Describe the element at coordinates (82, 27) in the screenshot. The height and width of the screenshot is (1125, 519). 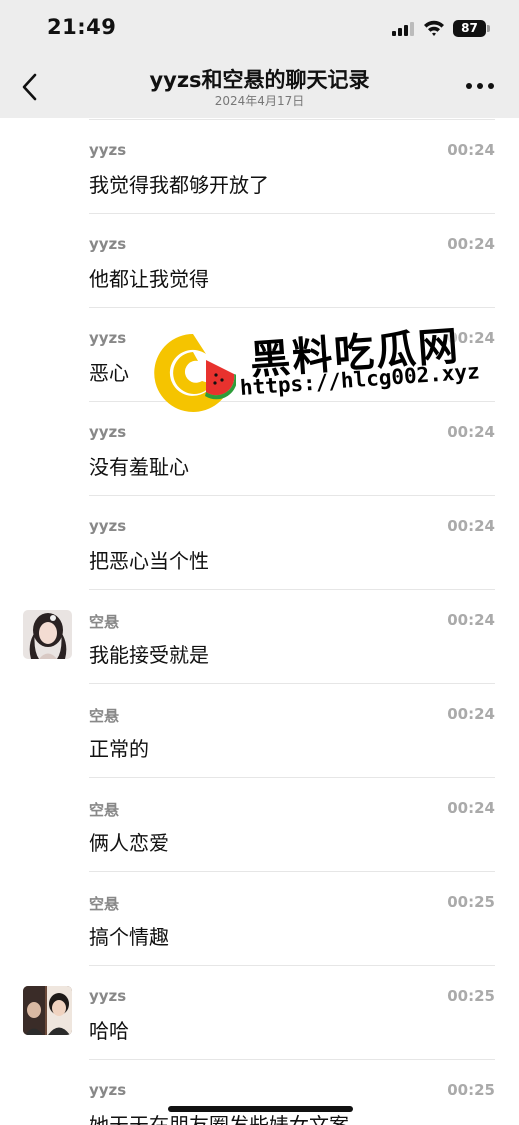
I see `status-time: 21:49` at that location.